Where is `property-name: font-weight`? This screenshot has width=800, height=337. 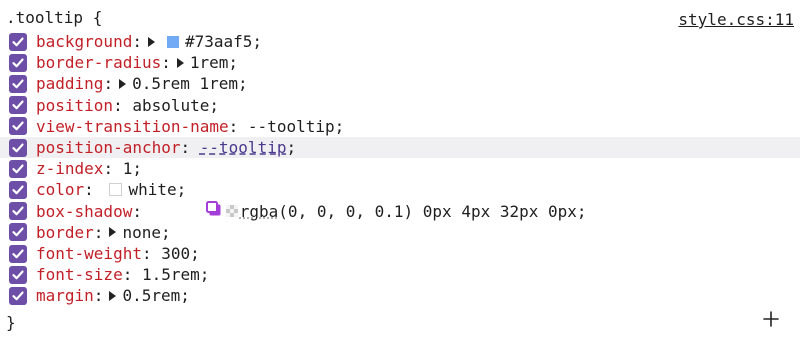
property-name: font-weight is located at coordinates (89, 253).